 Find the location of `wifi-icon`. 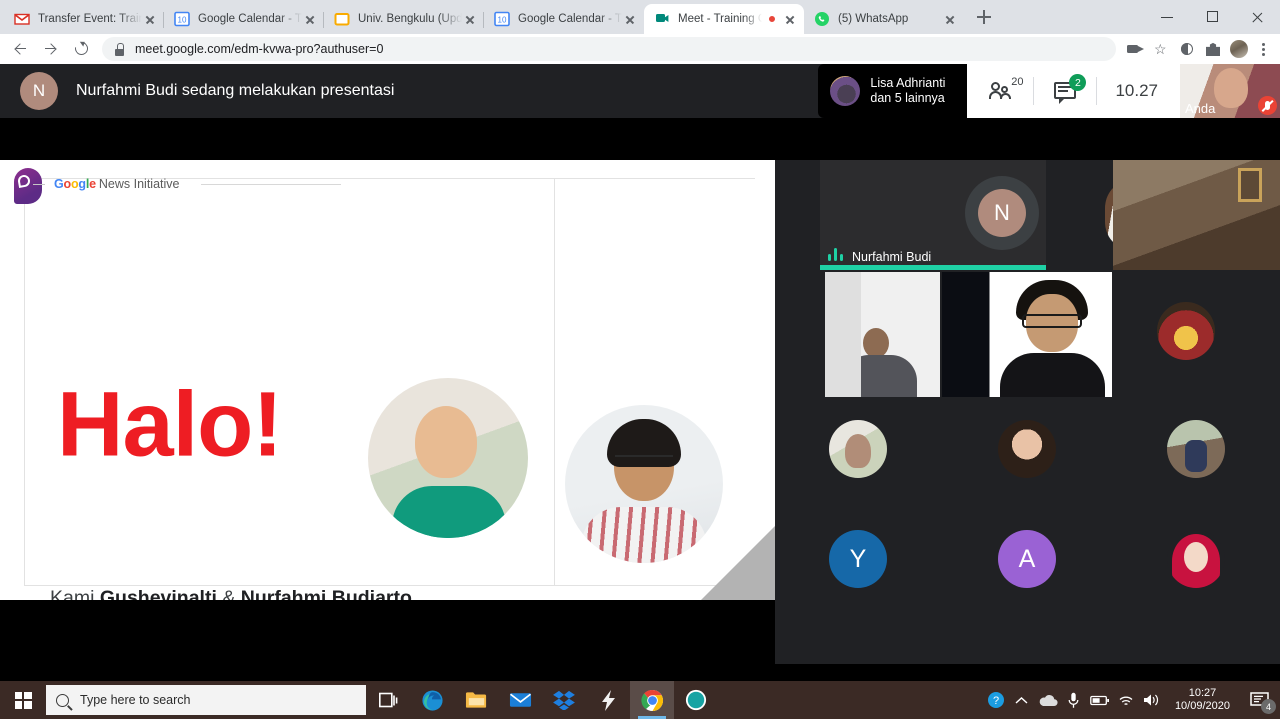

wifi-icon is located at coordinates (1126, 700).